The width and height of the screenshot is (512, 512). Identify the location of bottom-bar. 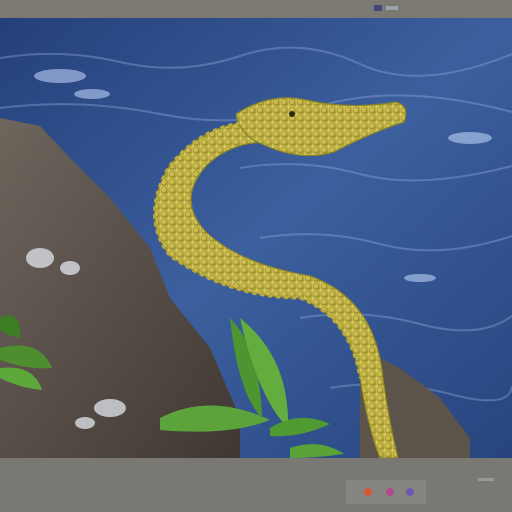
(256, 485).